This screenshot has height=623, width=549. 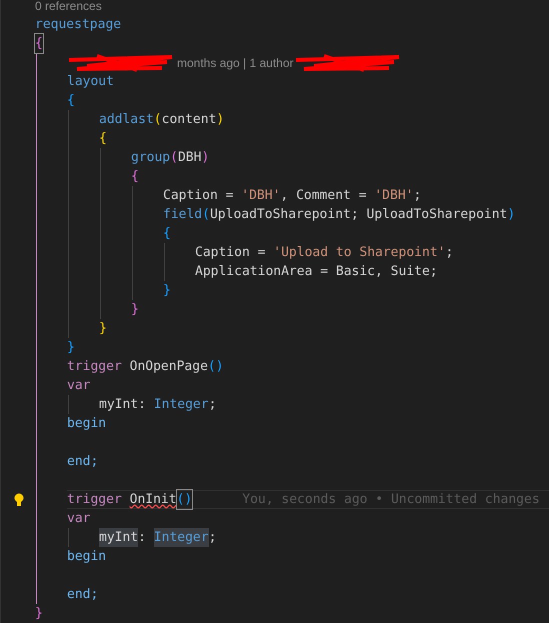 I want to click on code-token: myInt, so click(x=118, y=538).